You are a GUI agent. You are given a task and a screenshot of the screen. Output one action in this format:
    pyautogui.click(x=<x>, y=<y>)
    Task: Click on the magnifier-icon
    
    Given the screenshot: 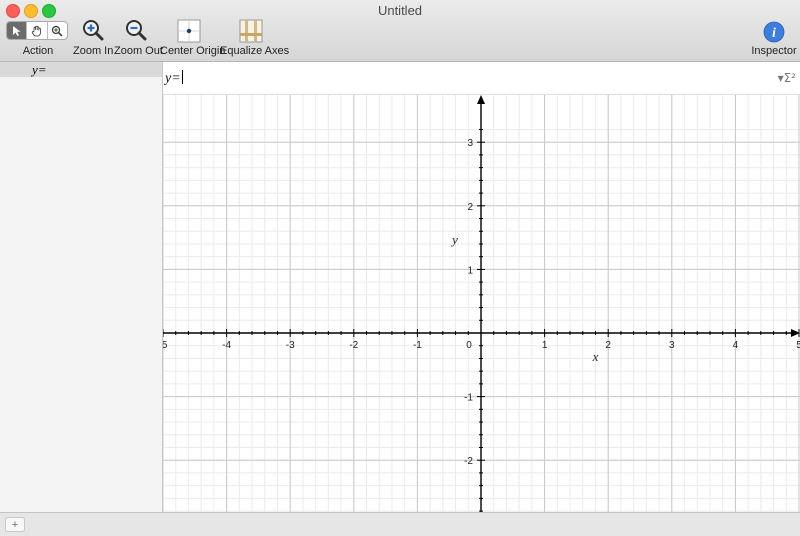 What is the action you would take?
    pyautogui.click(x=57, y=30)
    